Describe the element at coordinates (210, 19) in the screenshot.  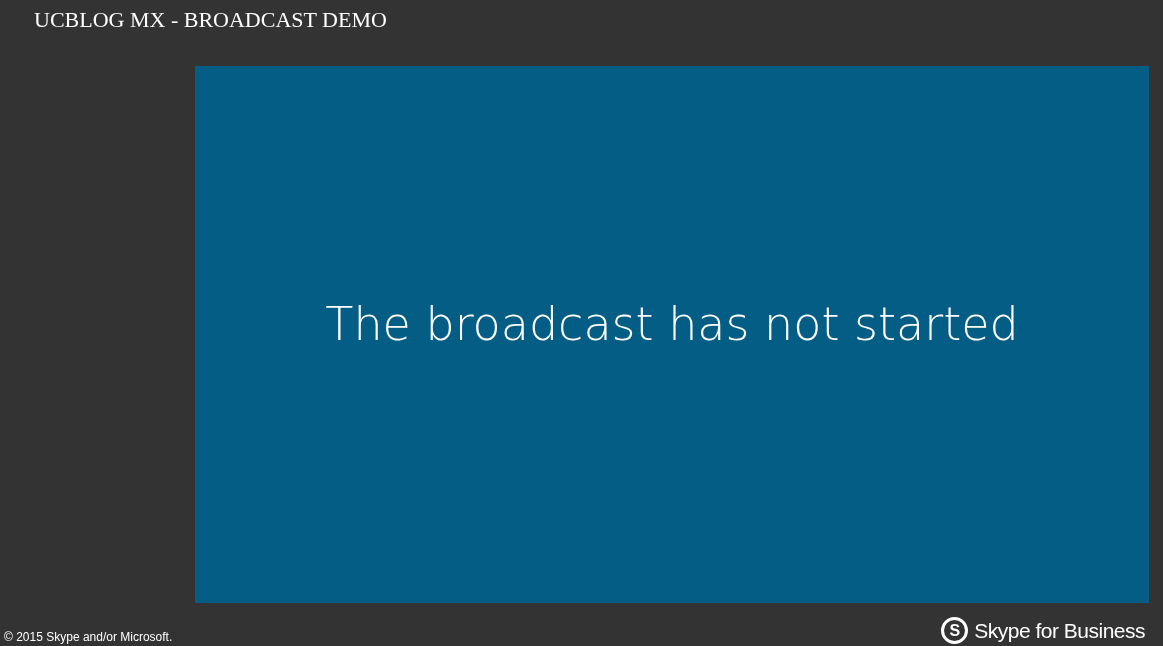
I see `page-title: UCBLOG MX - BROADCAST DEMO` at that location.